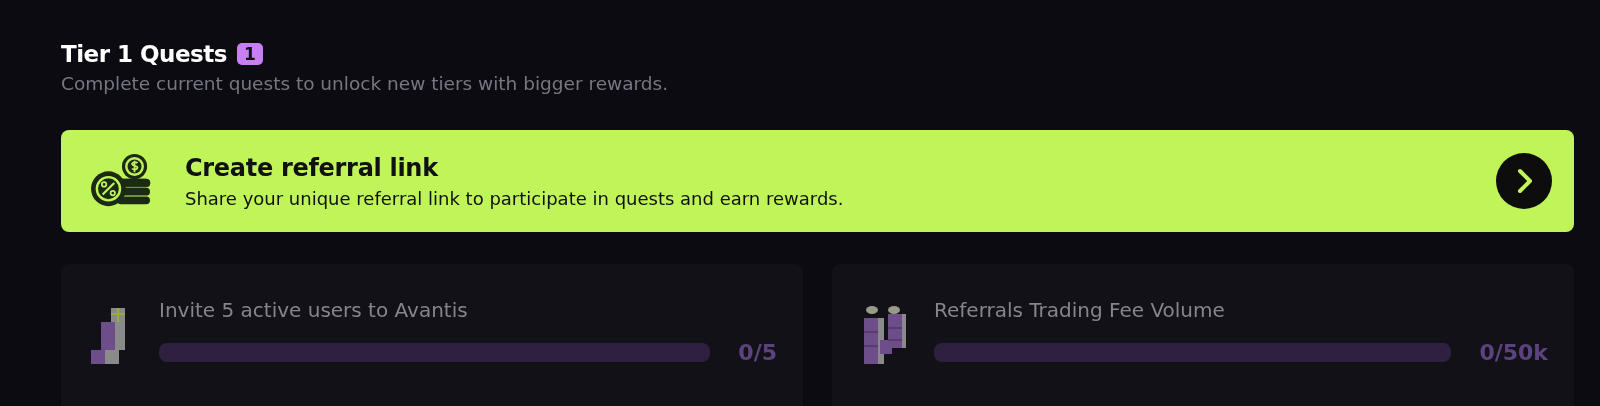 The image size is (1600, 406). What do you see at coordinates (365, 83) in the screenshot?
I see `section-subtitle: Complete current quests to unlock new tiers with bigger rewards.` at bounding box center [365, 83].